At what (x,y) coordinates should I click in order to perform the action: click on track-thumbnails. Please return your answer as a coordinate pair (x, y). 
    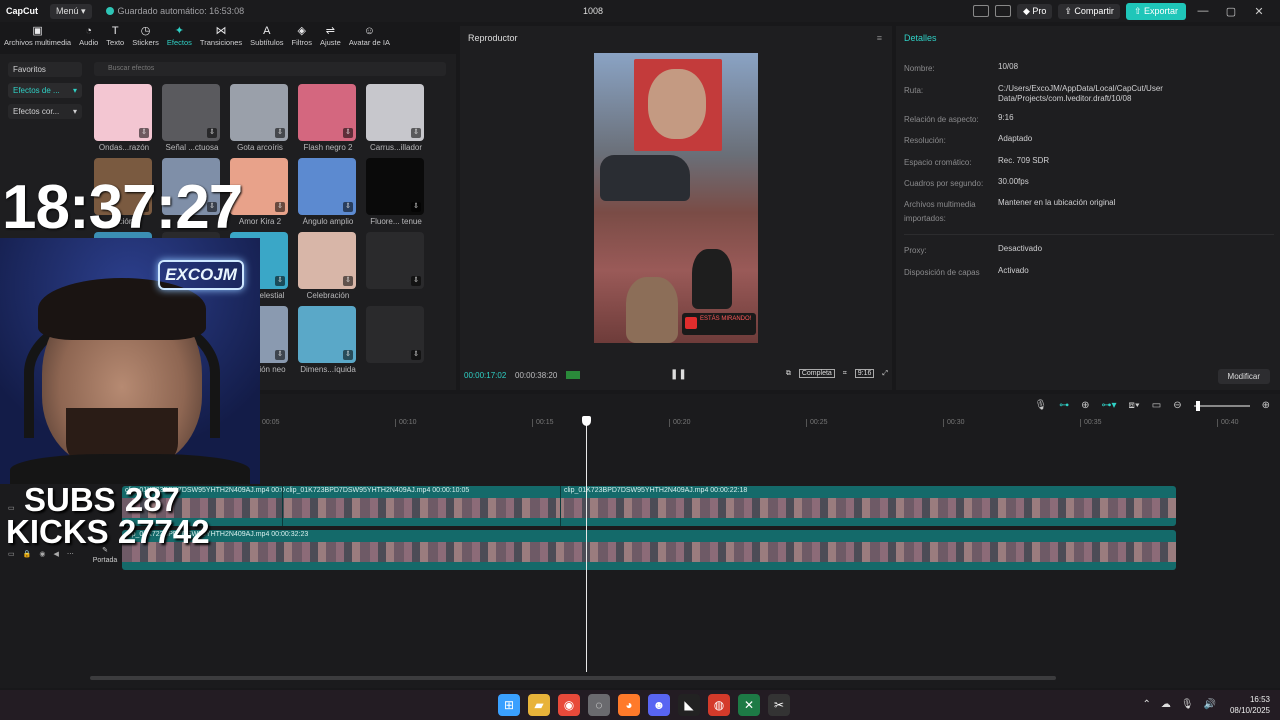
    Looking at the image, I should click on (649, 552).